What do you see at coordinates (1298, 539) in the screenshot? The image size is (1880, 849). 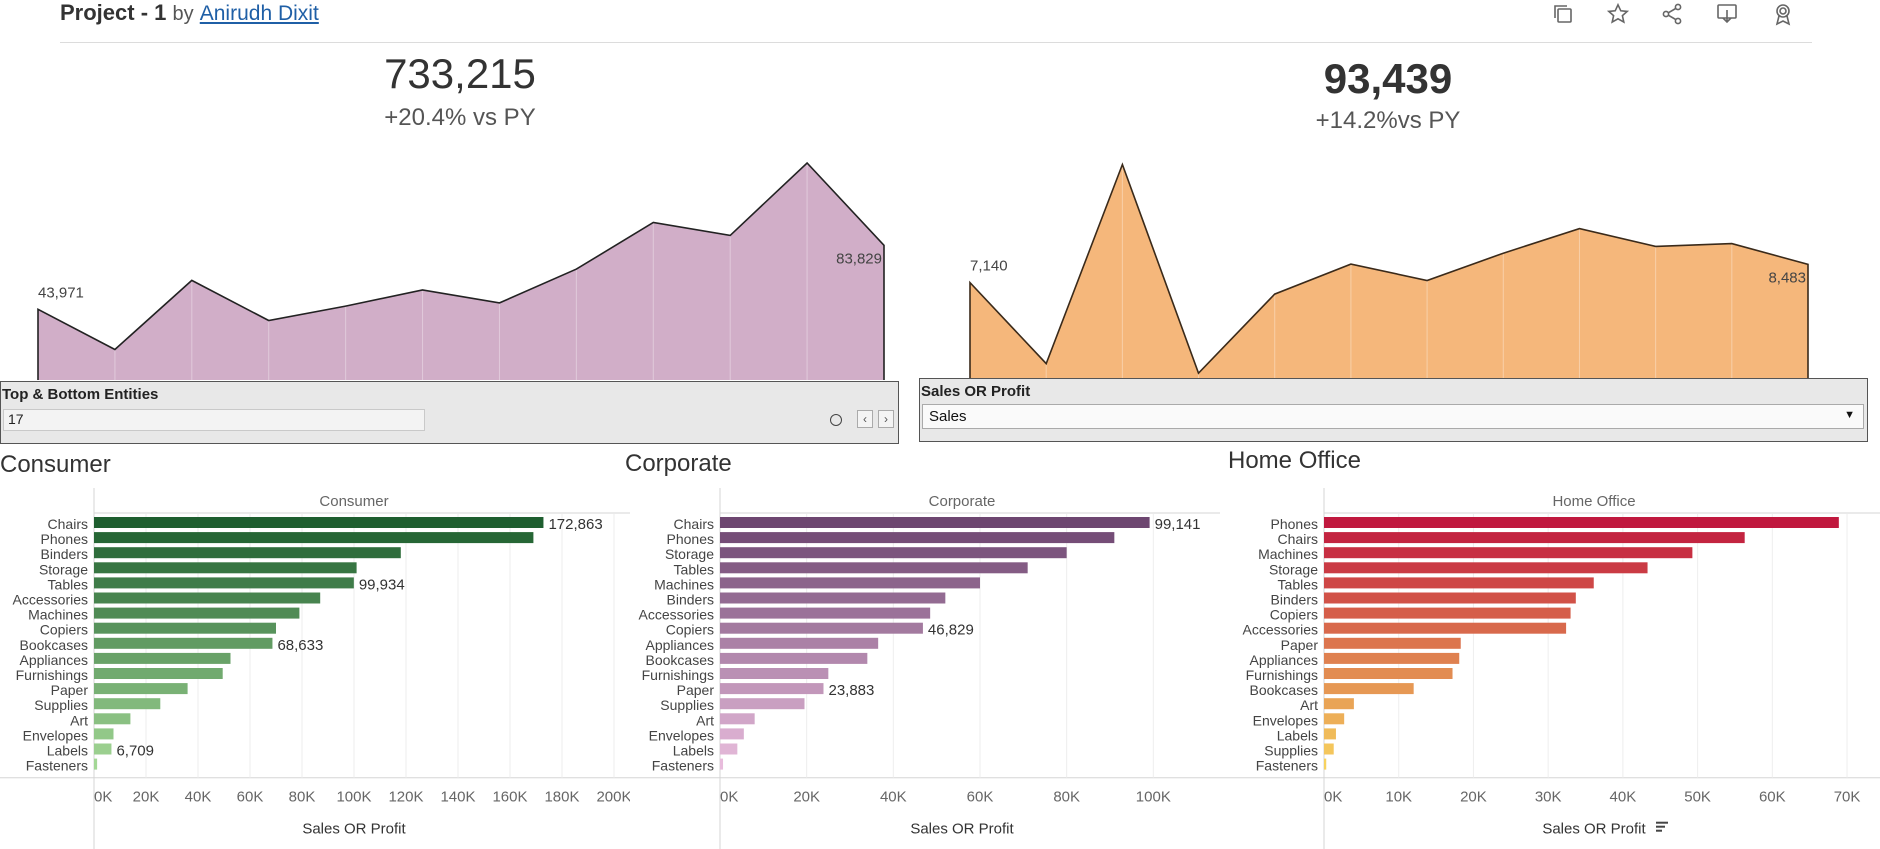 I see `category-label: Chairs` at bounding box center [1298, 539].